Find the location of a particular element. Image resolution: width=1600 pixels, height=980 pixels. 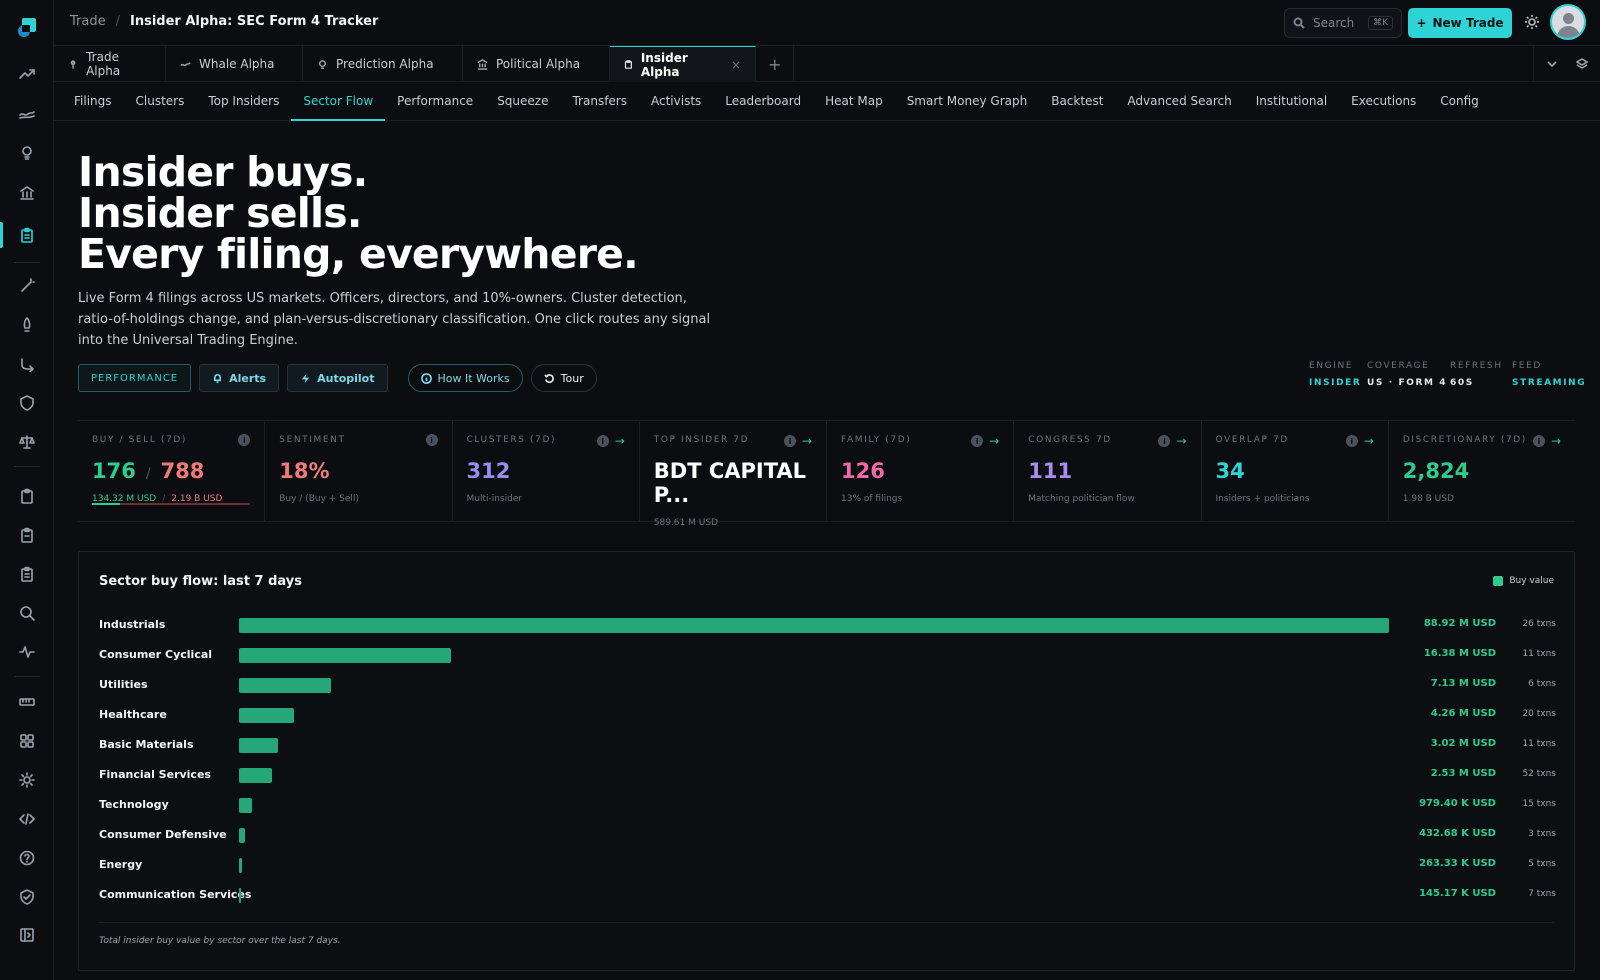

avatar is located at coordinates (1568, 22).